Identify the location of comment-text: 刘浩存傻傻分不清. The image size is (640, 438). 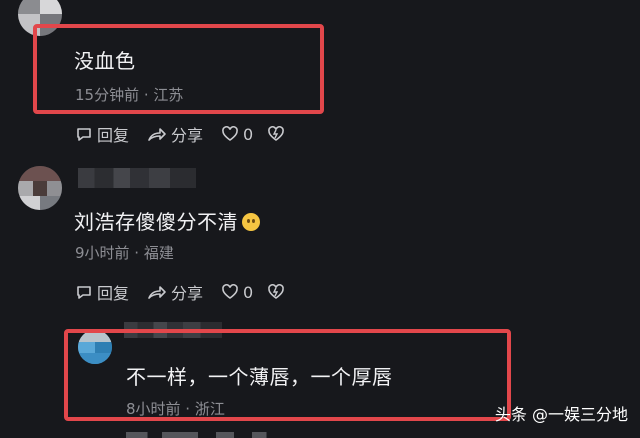
(167, 220).